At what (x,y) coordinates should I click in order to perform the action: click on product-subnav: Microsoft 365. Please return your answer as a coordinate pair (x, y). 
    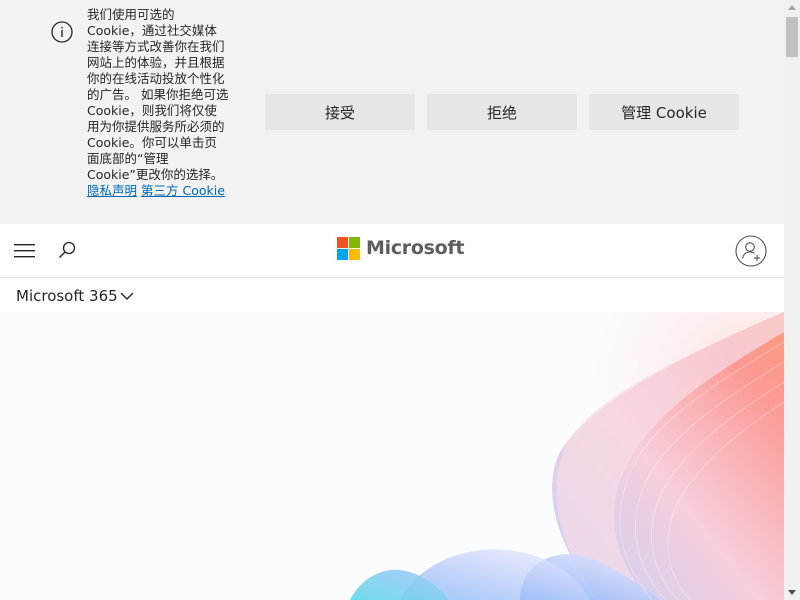
    Looking at the image, I should click on (392, 295).